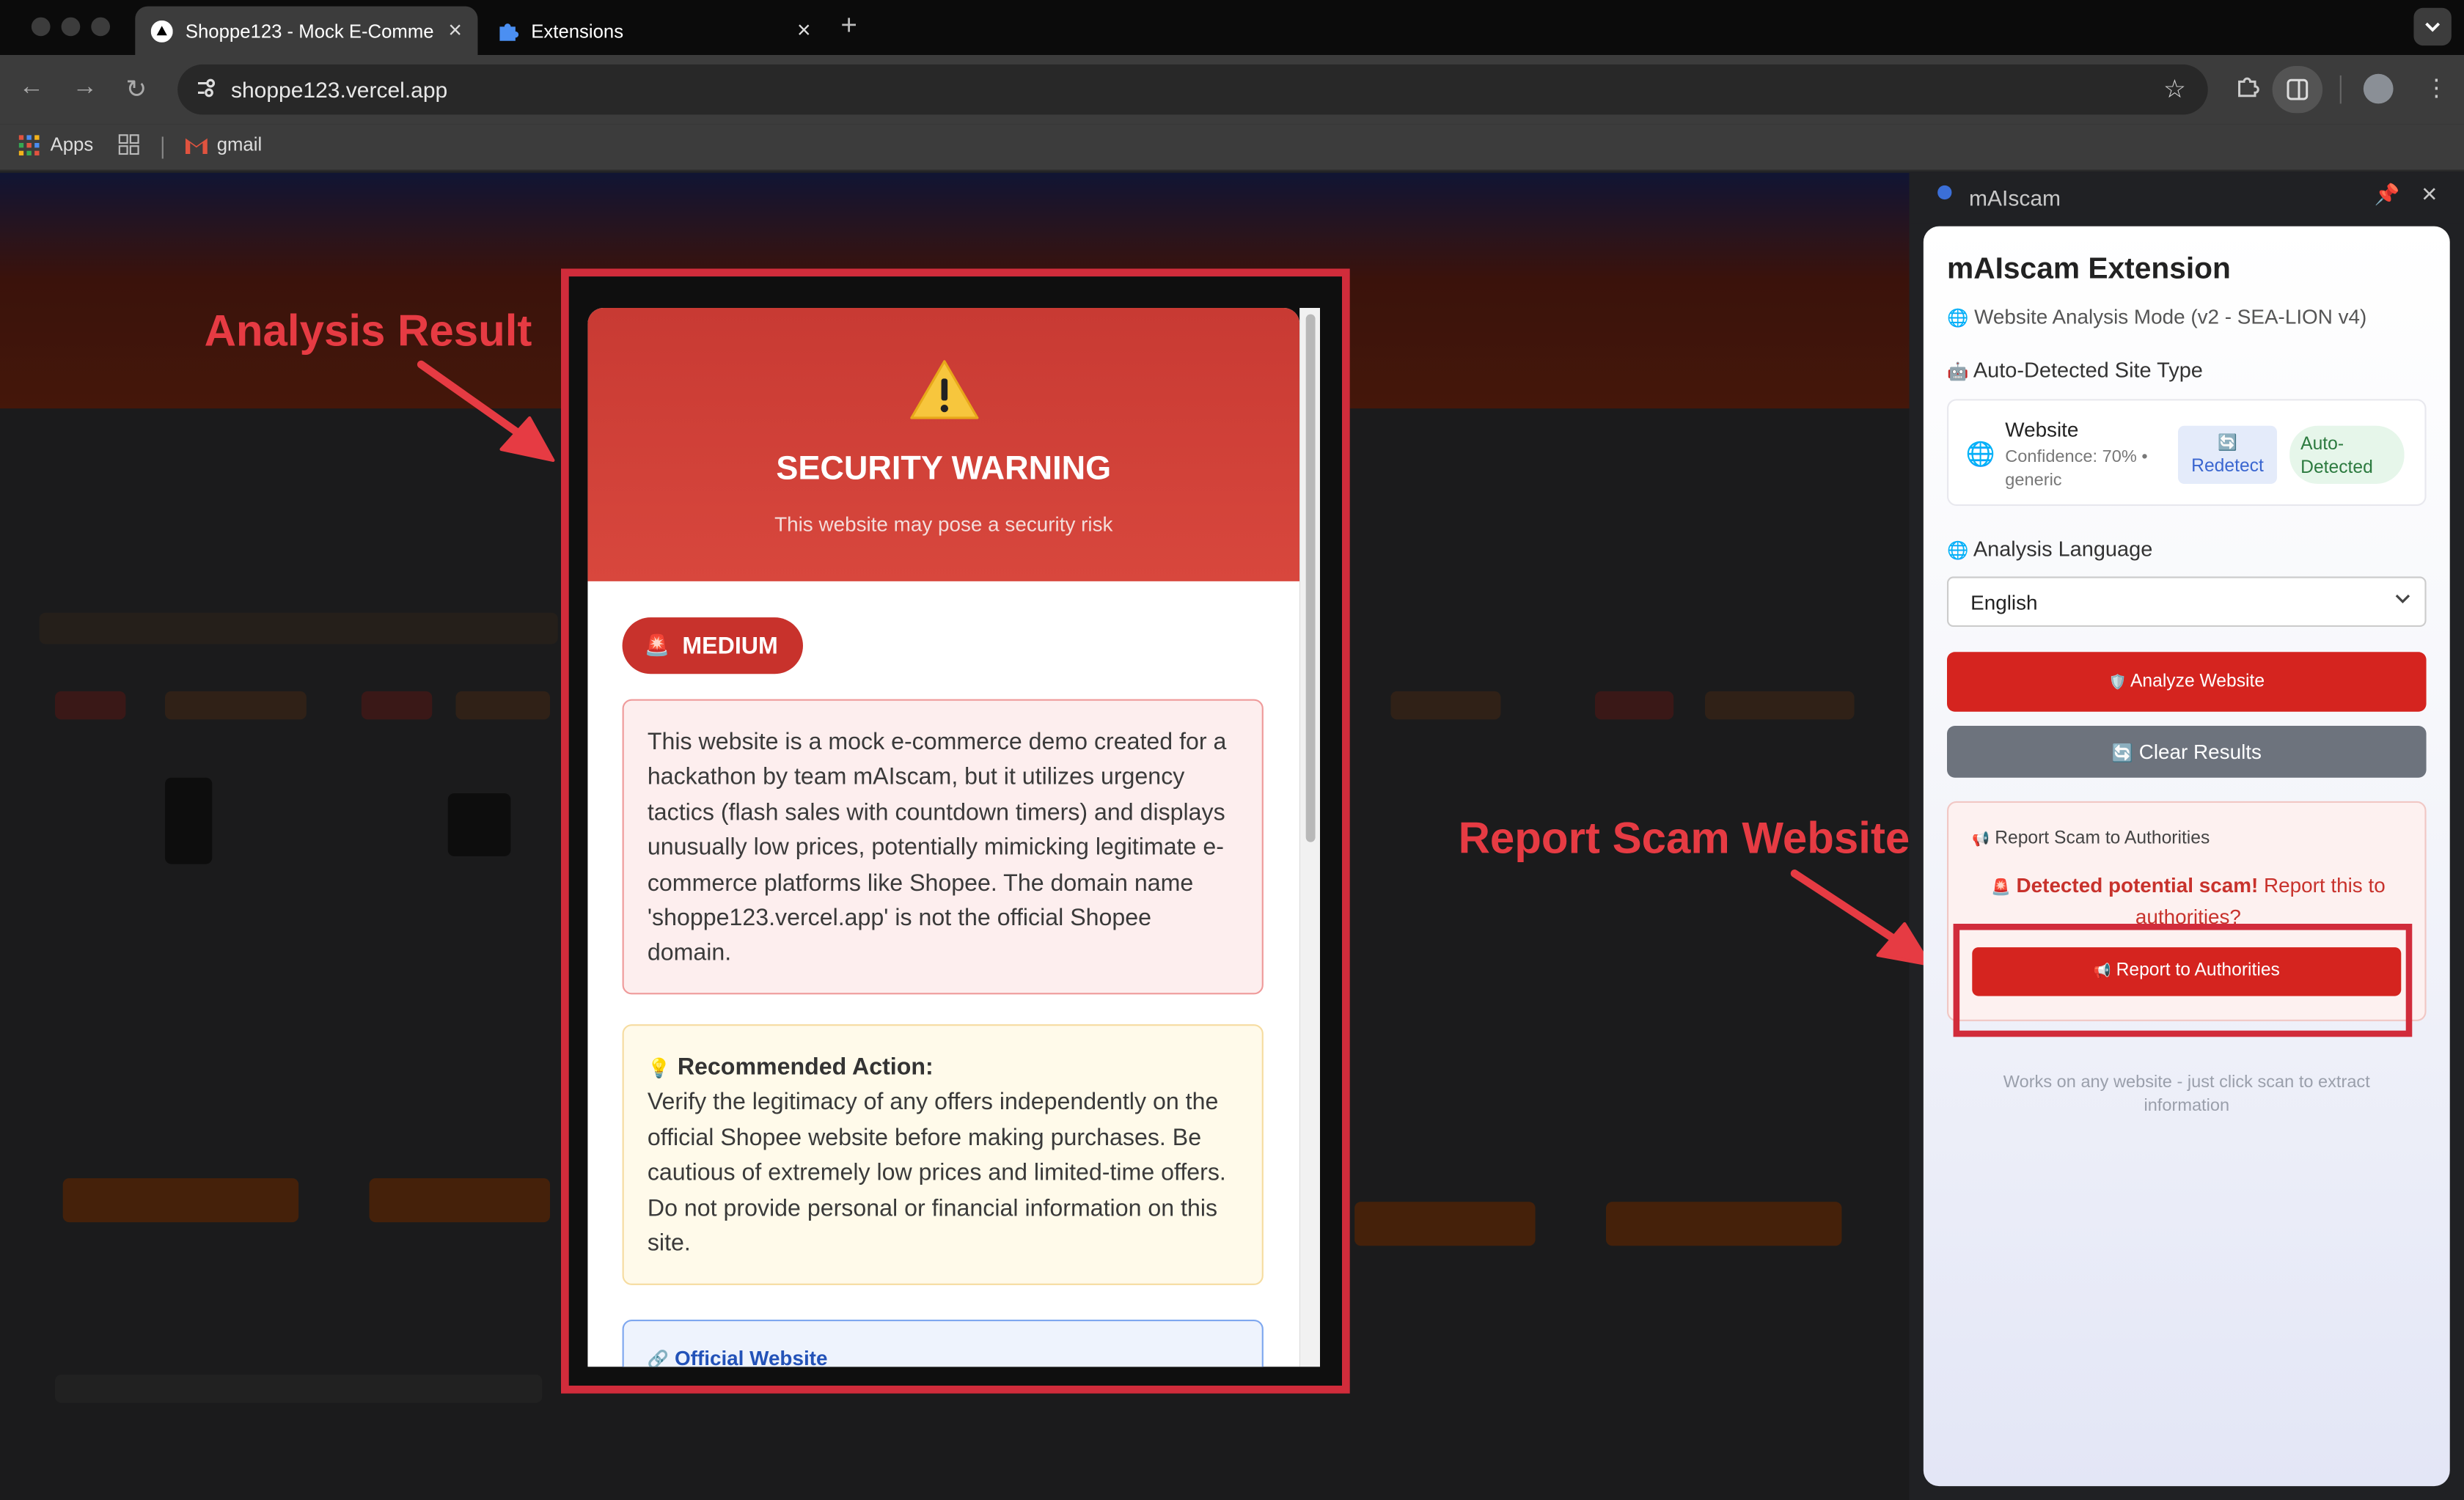 The image size is (2464, 1500). Describe the element at coordinates (1944, 192) in the screenshot. I see `extension-logo-icon` at that location.